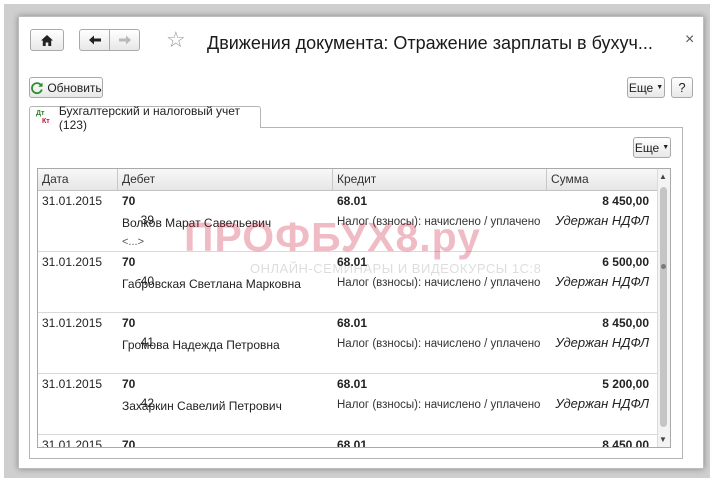 The image size is (716, 483). I want to click on dt-kt-icon: Дт Кт, so click(45, 118).